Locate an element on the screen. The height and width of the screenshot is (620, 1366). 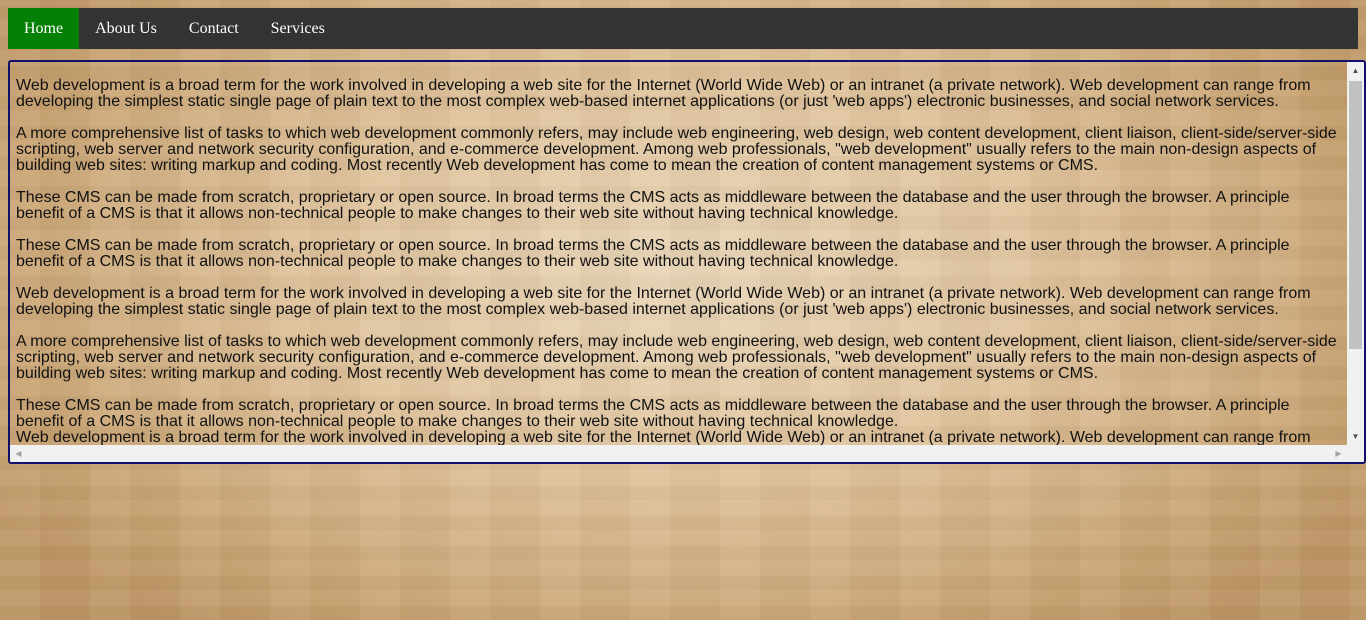
arrow-down-icon: ▼ is located at coordinates (1355, 436).